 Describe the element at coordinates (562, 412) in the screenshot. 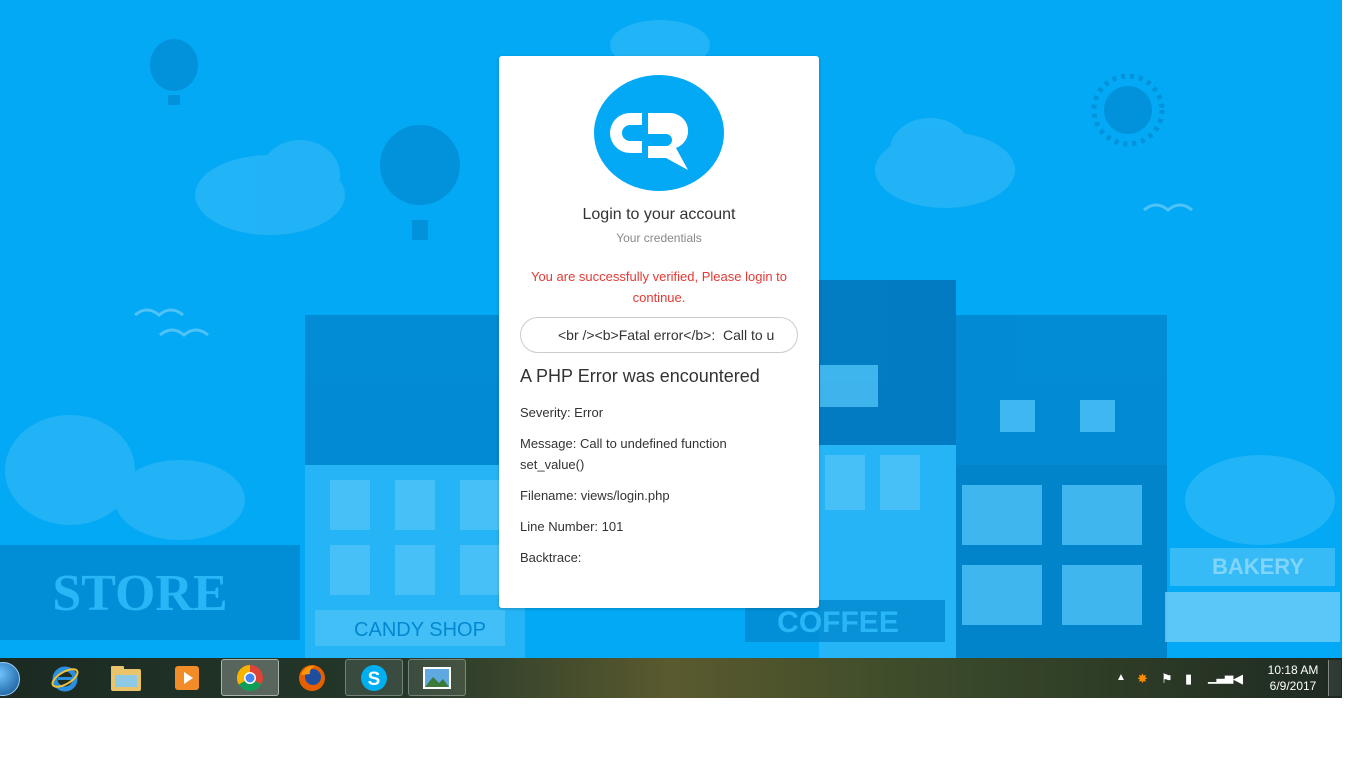

I see `php-error-severity: Severity: Error` at that location.